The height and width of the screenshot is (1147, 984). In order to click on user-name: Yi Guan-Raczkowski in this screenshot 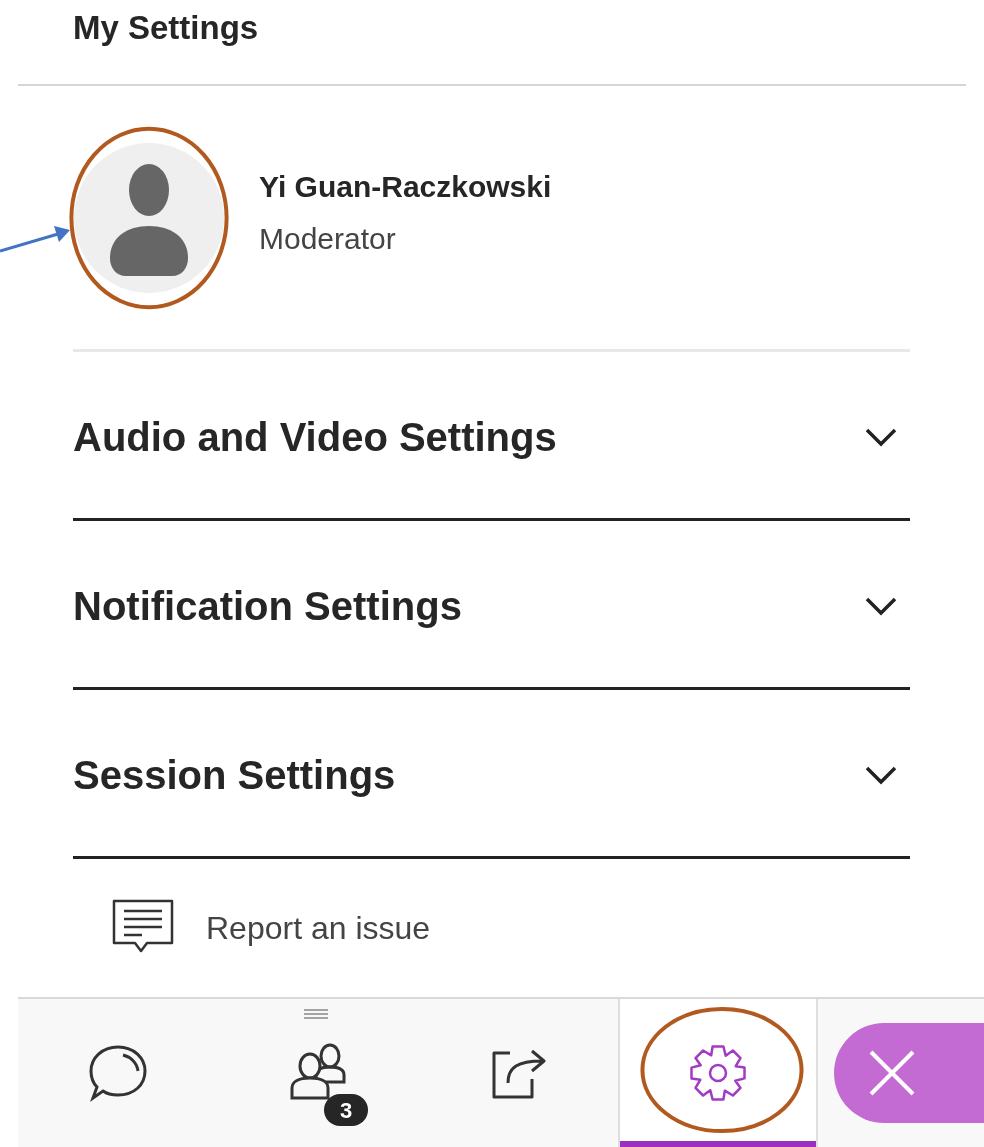, I will do `click(405, 187)`.